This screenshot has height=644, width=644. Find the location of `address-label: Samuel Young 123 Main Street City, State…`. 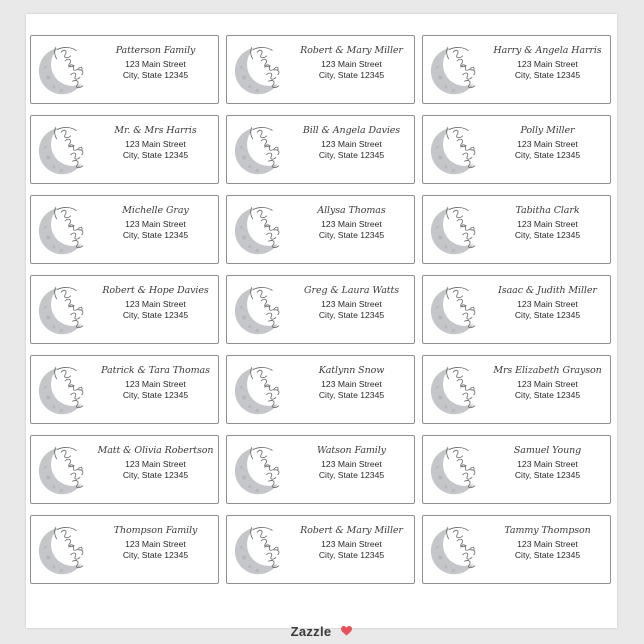

address-label: Samuel Young 123 Main Street City, State… is located at coordinates (516, 469).